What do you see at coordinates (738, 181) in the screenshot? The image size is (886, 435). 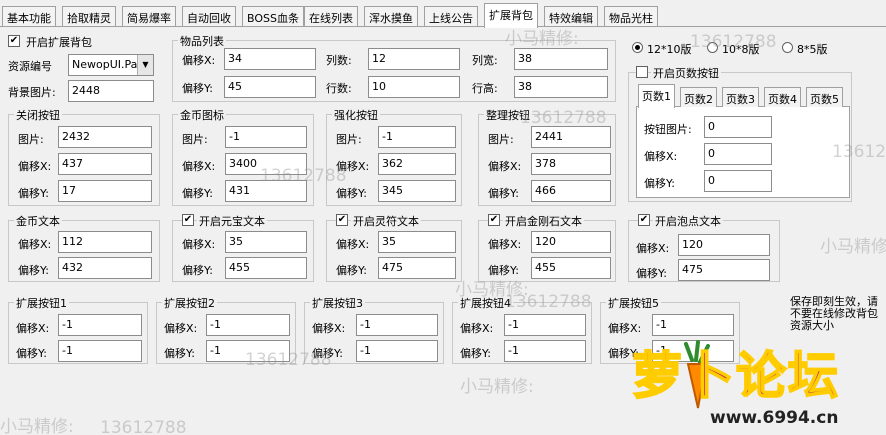 I see `pages-y-input: 0` at bounding box center [738, 181].